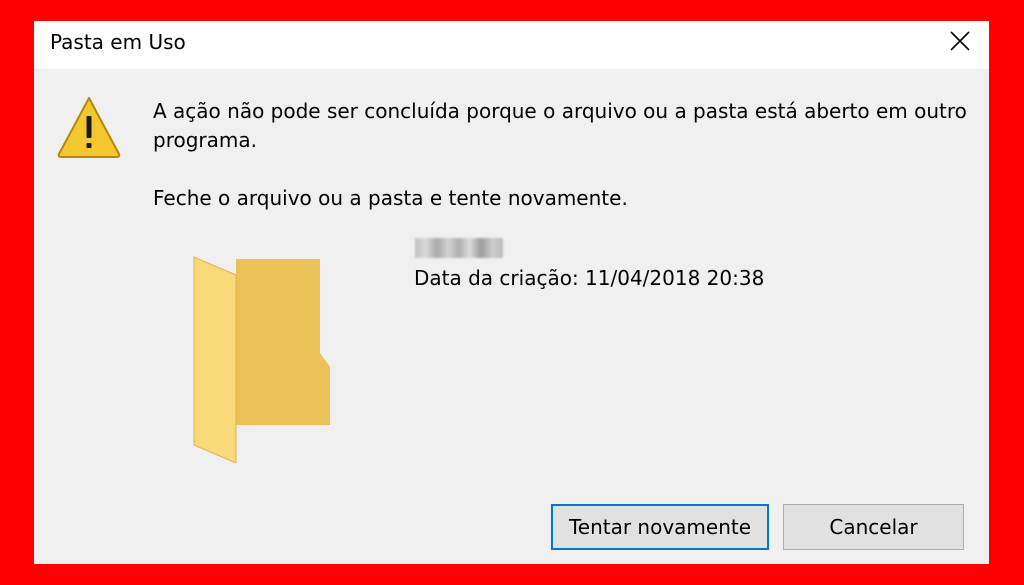  What do you see at coordinates (873, 527) in the screenshot?
I see `cancel-button: Cancelar` at bounding box center [873, 527].